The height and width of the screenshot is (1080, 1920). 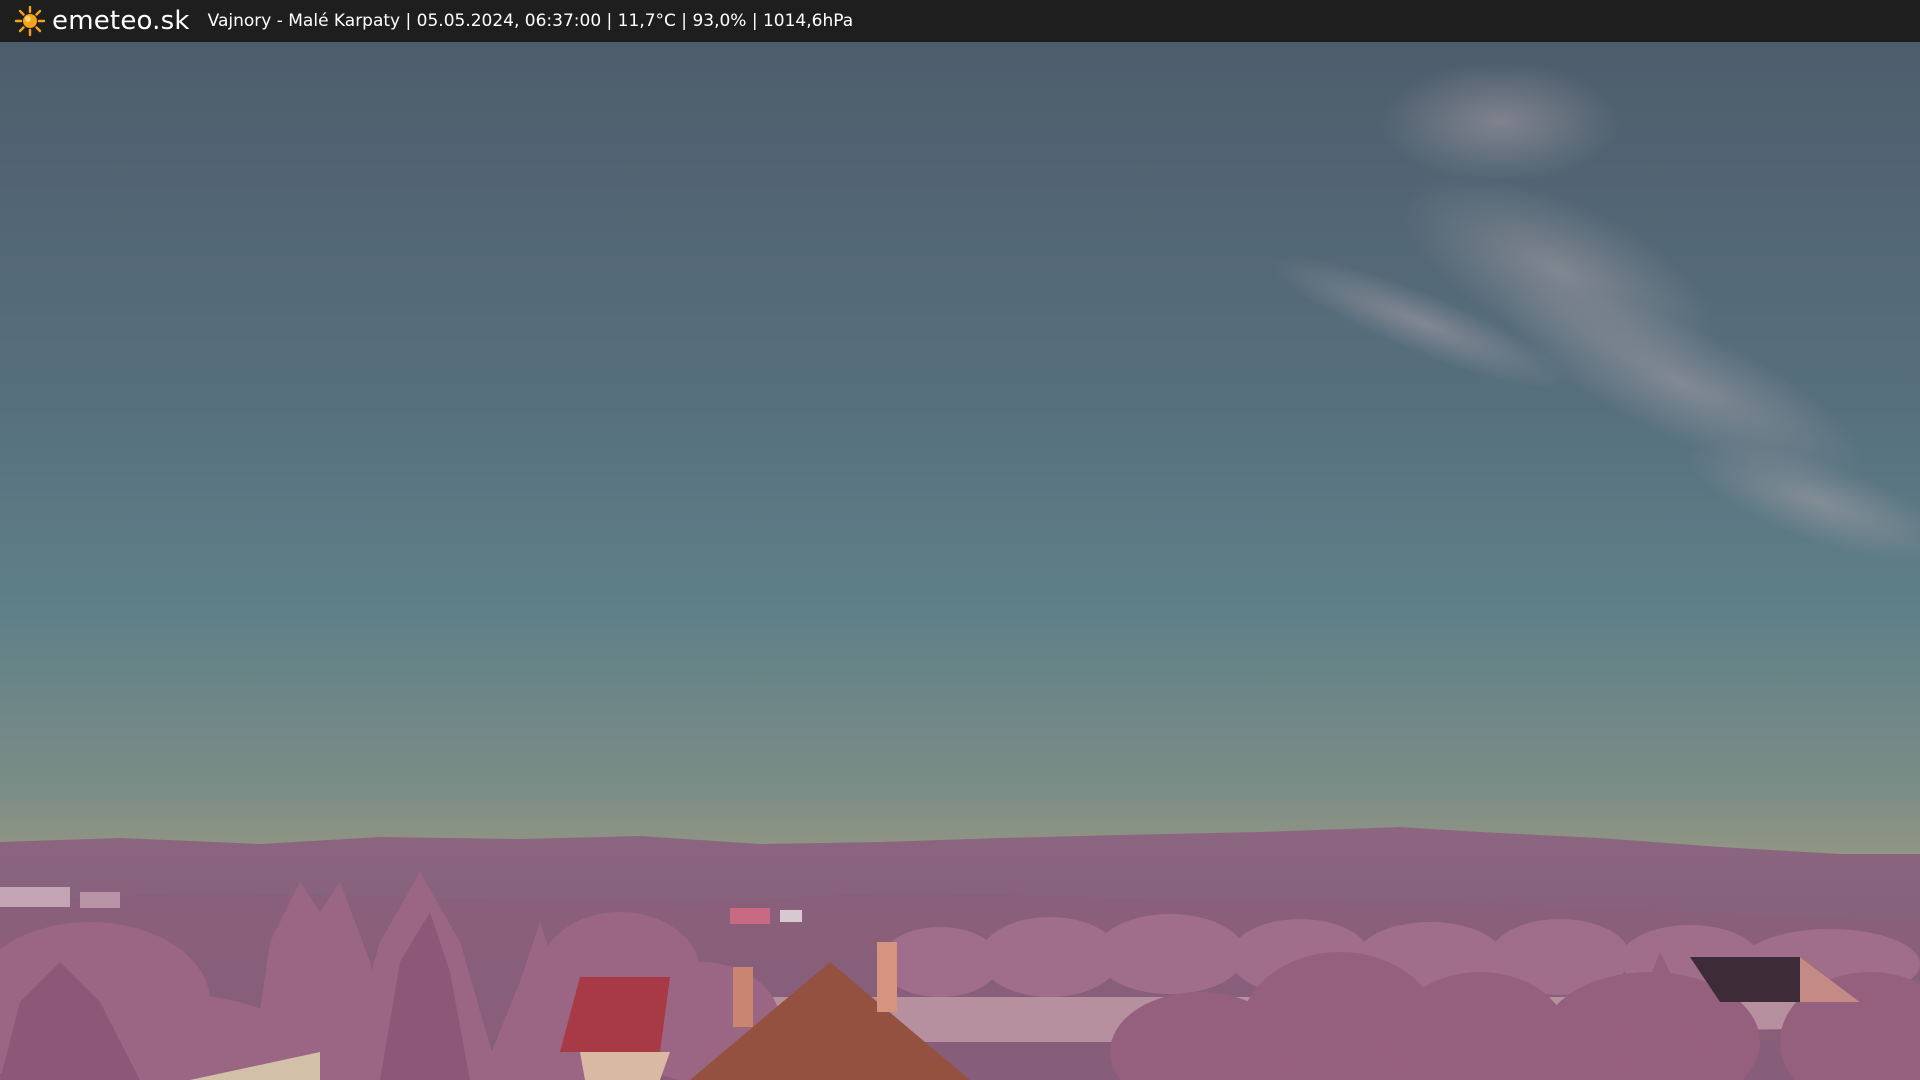 What do you see at coordinates (121, 21) in the screenshot?
I see `brand-name: emeteo.sk` at bounding box center [121, 21].